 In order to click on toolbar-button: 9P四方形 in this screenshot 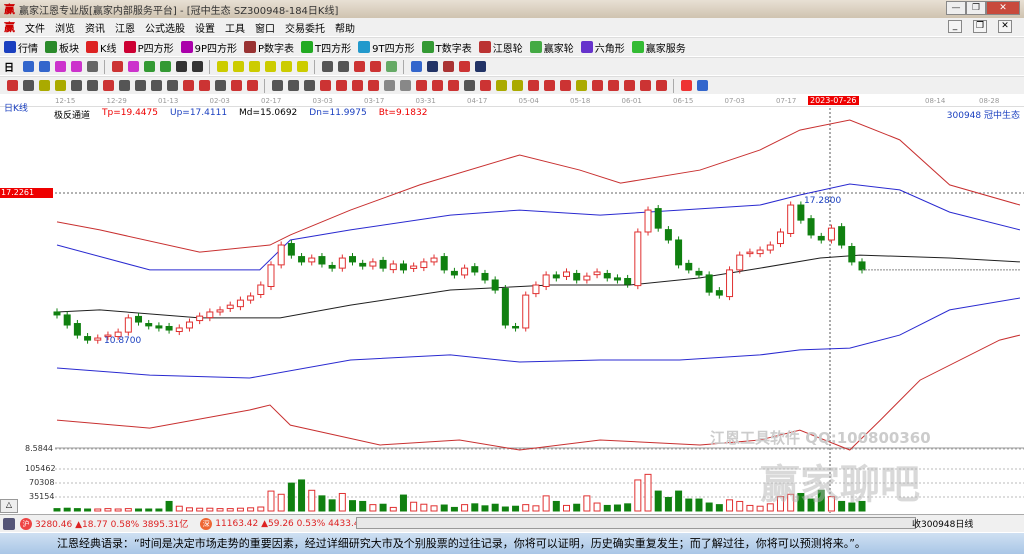, I will do `click(208, 47)`.